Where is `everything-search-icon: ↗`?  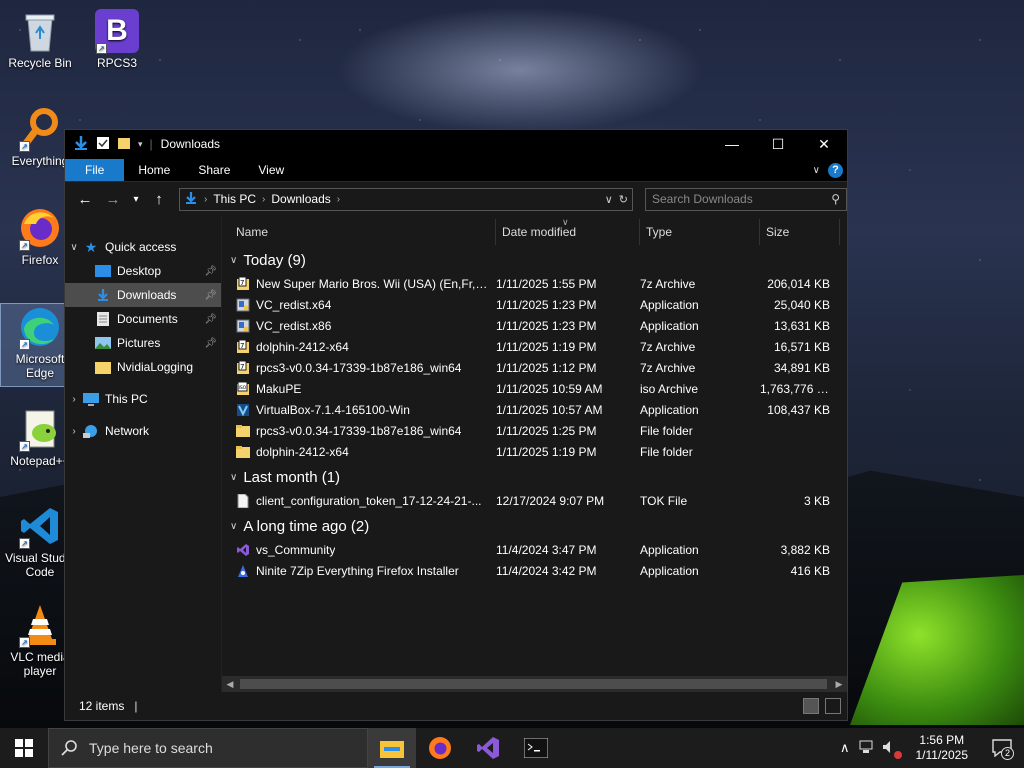 everything-search-icon: ↗ is located at coordinates (40, 129).